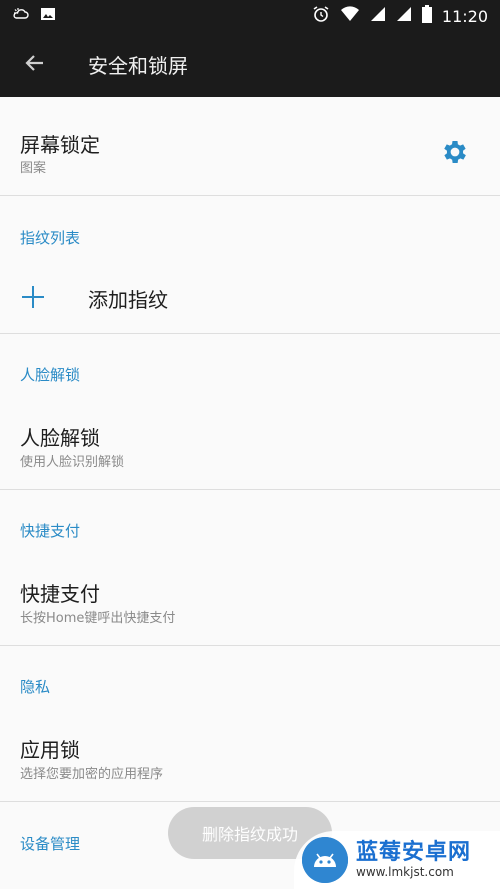  Describe the element at coordinates (464, 16) in the screenshot. I see `status-time: 11:20` at that location.